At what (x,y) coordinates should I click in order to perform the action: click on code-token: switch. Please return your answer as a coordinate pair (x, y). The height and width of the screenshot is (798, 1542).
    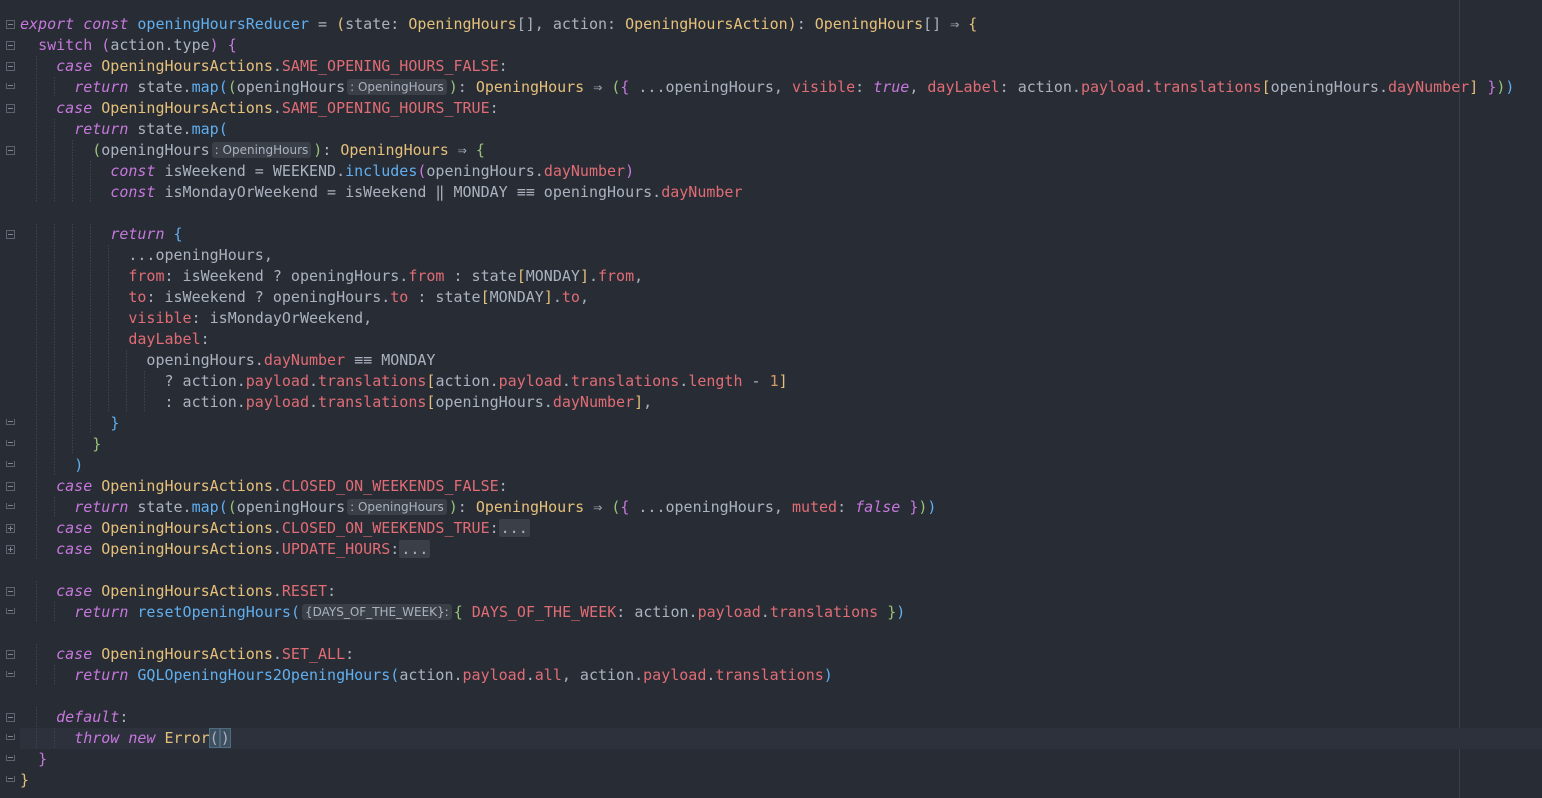
    Looking at the image, I should click on (65, 45).